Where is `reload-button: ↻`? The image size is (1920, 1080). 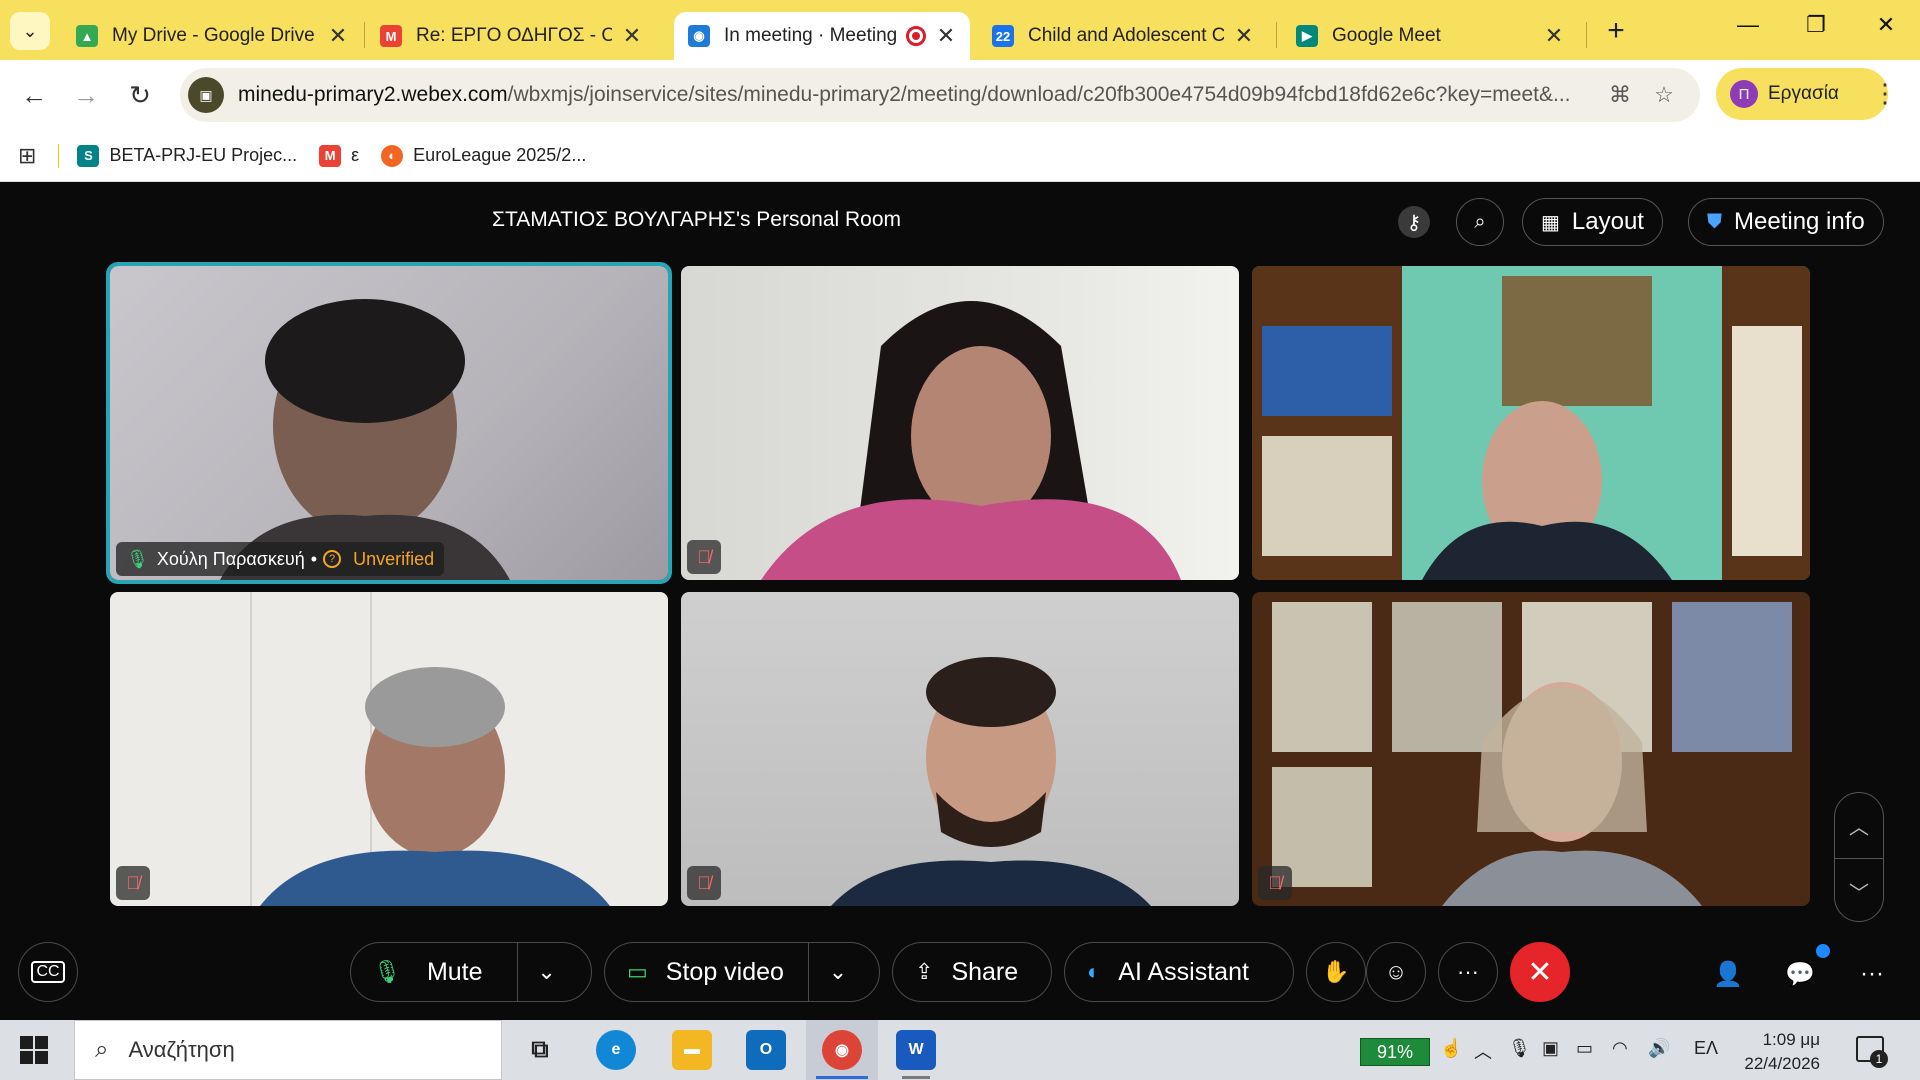
reload-button: ↻ is located at coordinates (140, 95).